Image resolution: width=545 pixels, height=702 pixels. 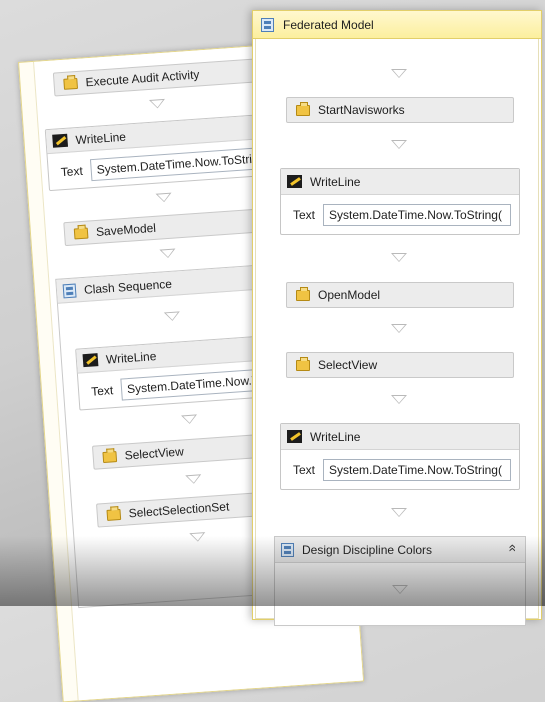 I want to click on page-title: Federated Model, so click(x=328, y=24).